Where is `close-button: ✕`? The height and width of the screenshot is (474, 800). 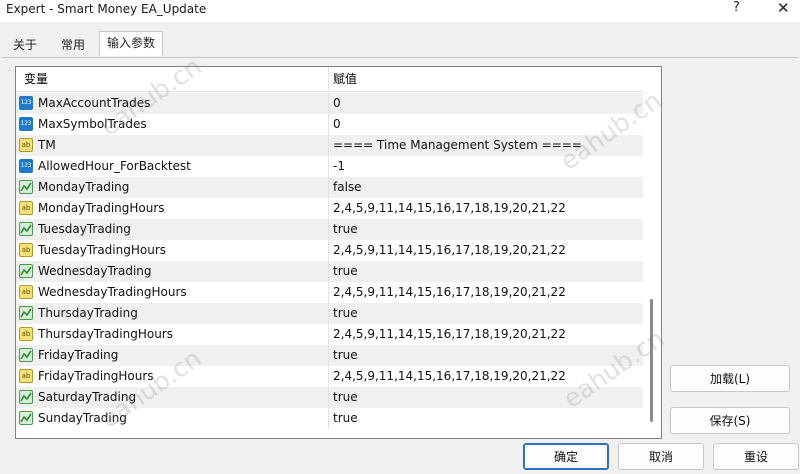 close-button: ✕ is located at coordinates (783, 8).